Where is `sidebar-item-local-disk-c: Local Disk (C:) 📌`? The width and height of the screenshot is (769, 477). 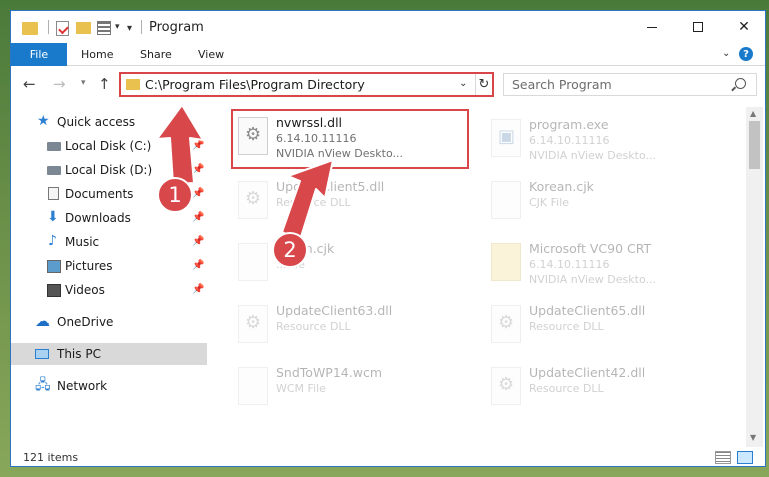
sidebar-item-local-disk-c: Local Disk (C:) 📌 is located at coordinates (109, 146).